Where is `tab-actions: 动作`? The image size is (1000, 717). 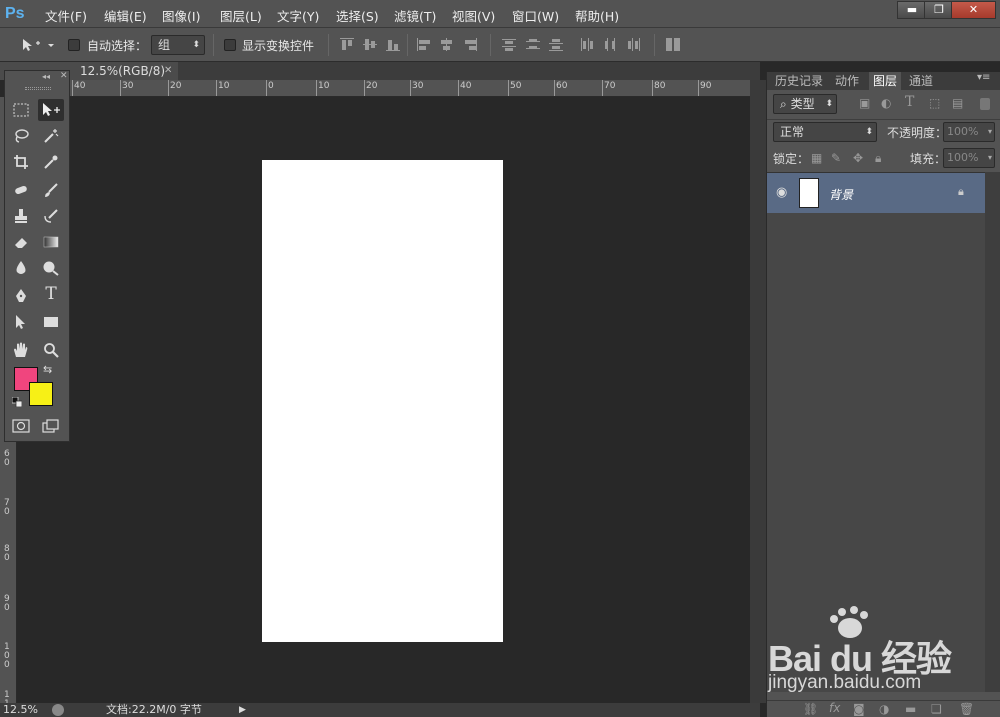 tab-actions: 动作 is located at coordinates (847, 81).